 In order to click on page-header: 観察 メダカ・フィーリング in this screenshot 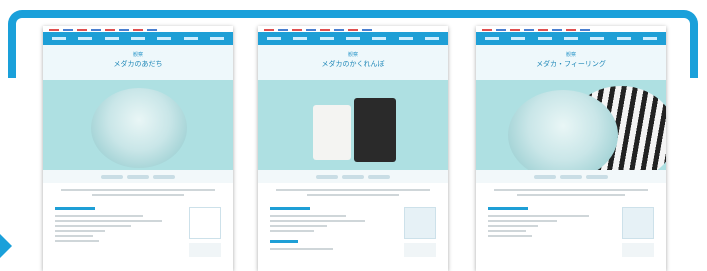, I will do `click(571, 62)`.